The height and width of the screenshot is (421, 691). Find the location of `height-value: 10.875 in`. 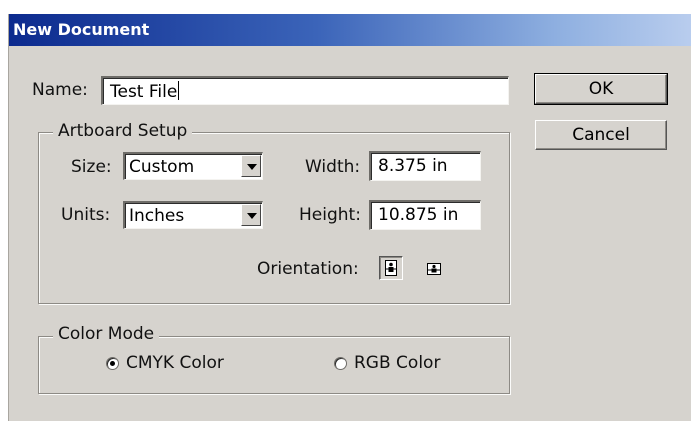

height-value: 10.875 in is located at coordinates (418, 215).